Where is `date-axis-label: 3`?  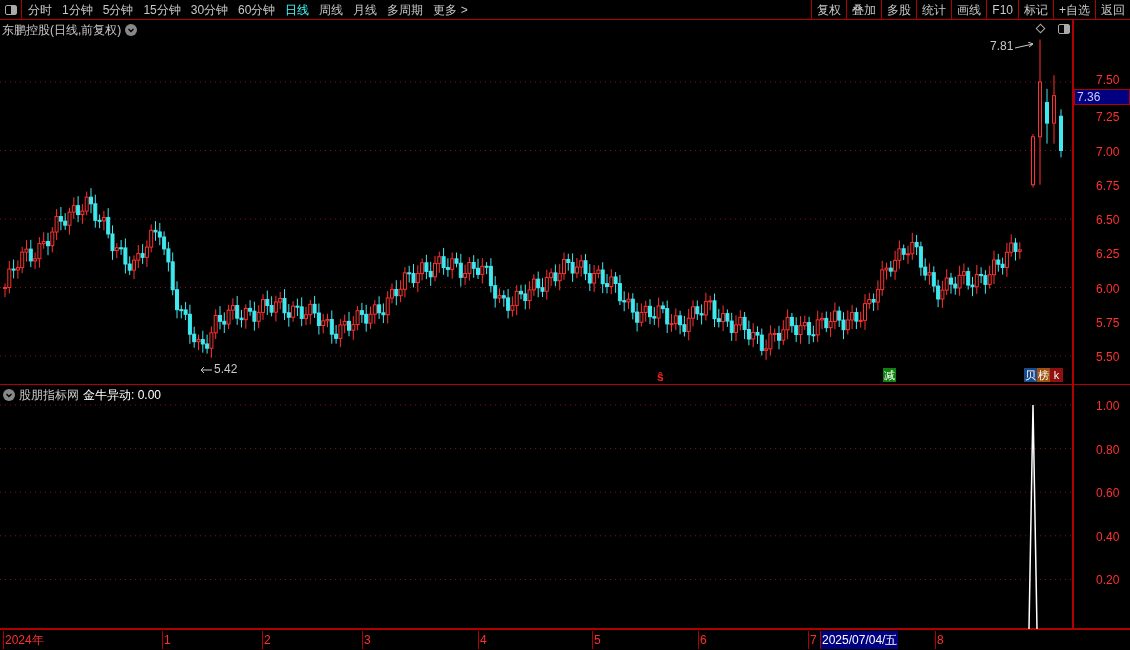 date-axis-label: 3 is located at coordinates (367, 640).